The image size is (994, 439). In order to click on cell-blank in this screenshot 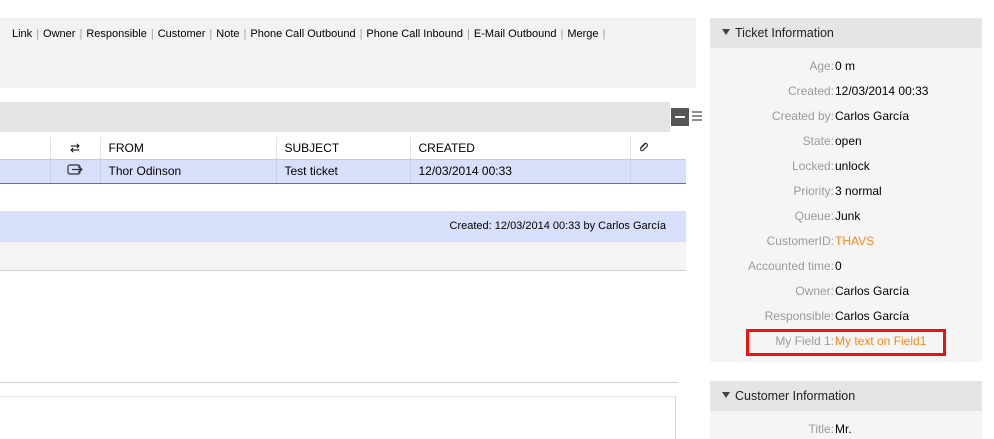, I will do `click(25, 171)`.